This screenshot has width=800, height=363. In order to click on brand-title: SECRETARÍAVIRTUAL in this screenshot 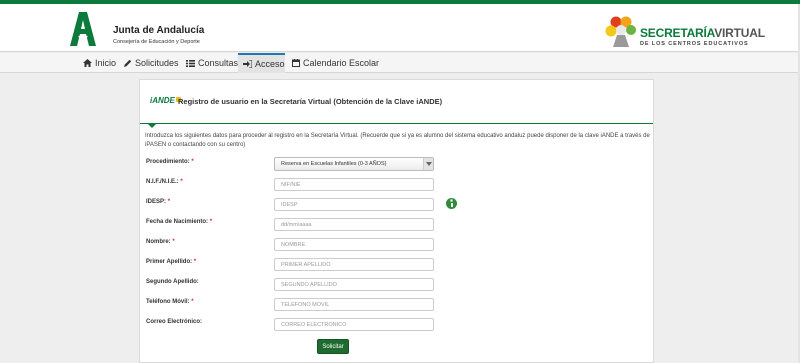, I will do `click(702, 33)`.